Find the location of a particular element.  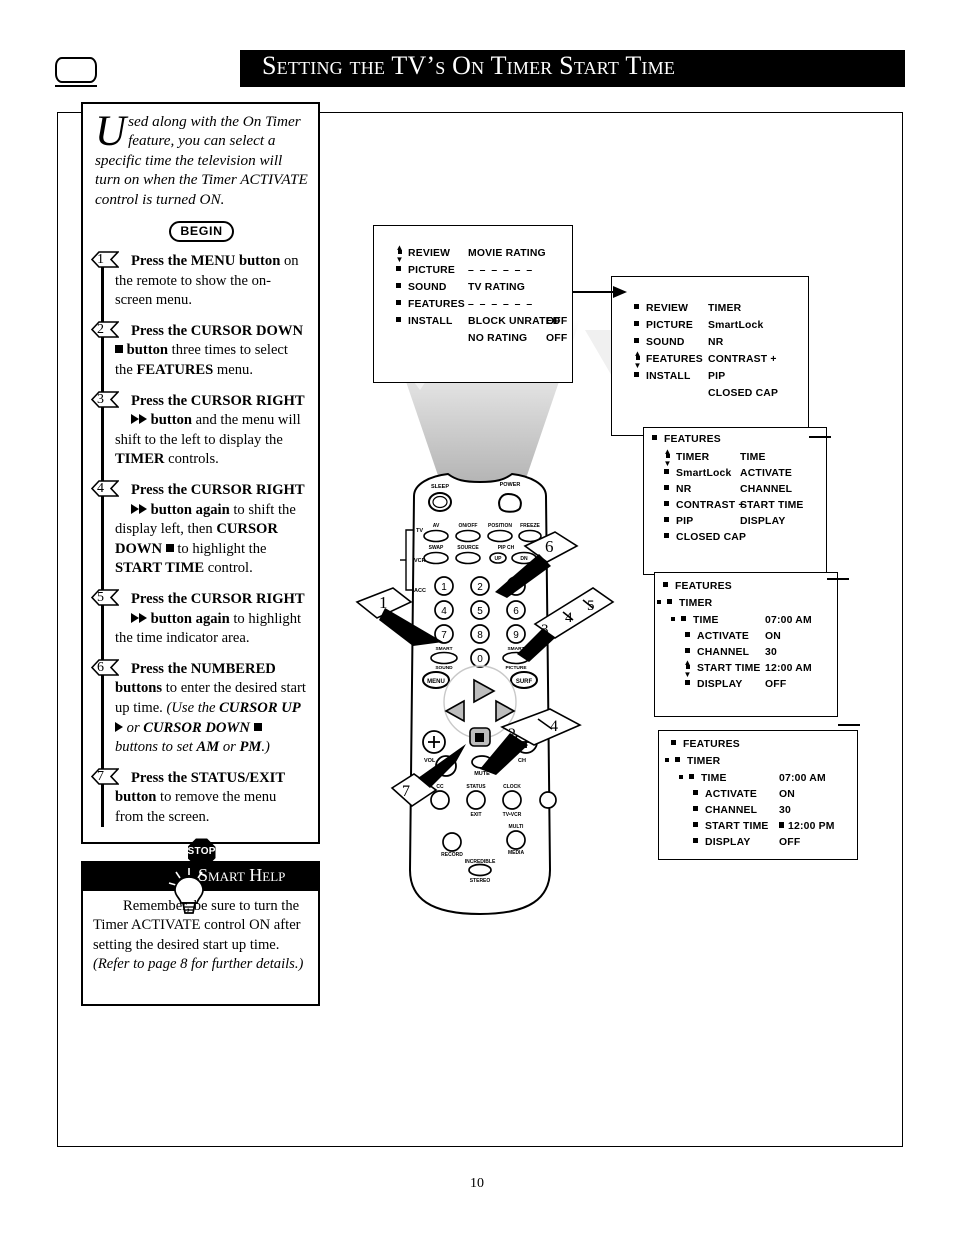

intro-dropcap: U is located at coordinates (111, 131).